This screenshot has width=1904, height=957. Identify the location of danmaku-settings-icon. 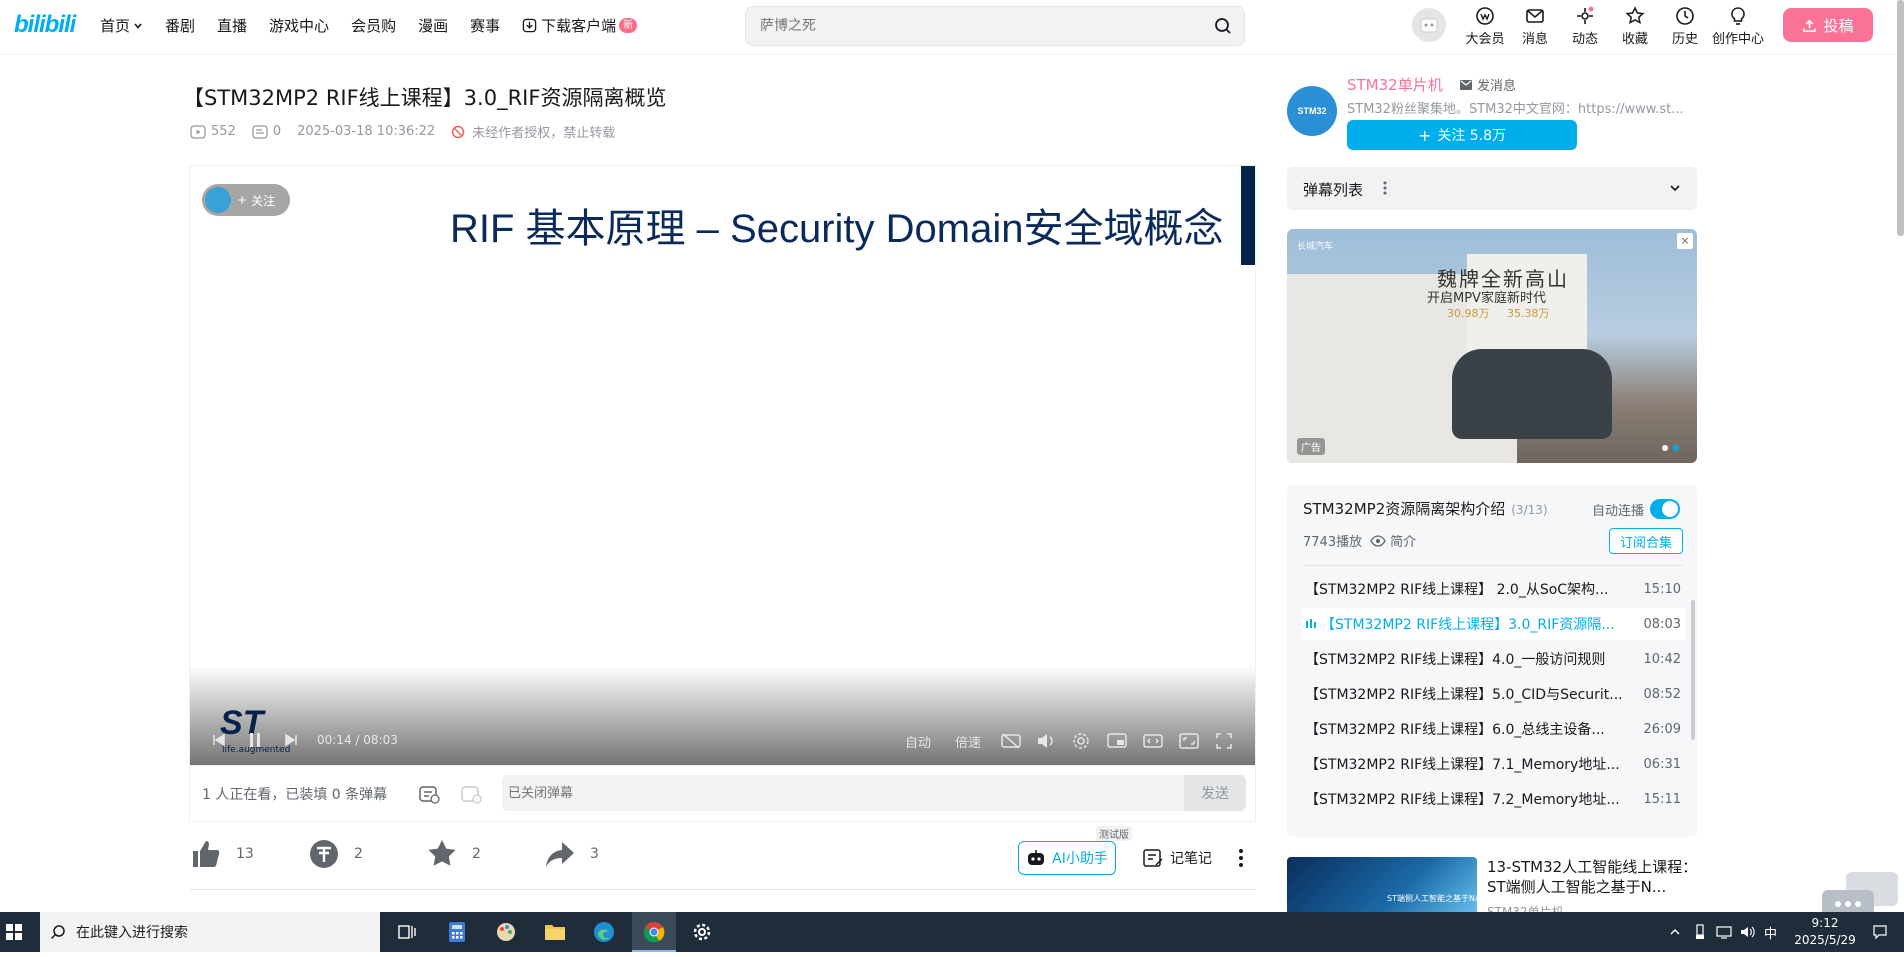
(471, 794).